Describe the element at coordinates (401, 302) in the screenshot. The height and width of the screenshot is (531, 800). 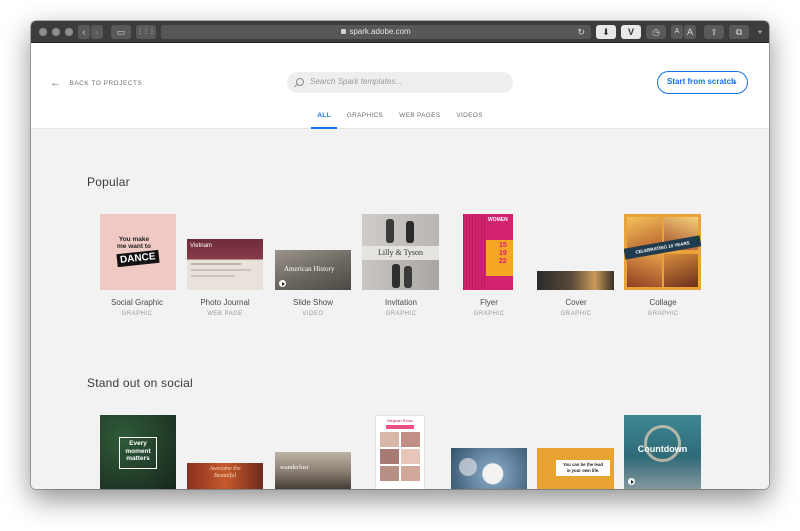
I see `card-name: Invitation` at that location.